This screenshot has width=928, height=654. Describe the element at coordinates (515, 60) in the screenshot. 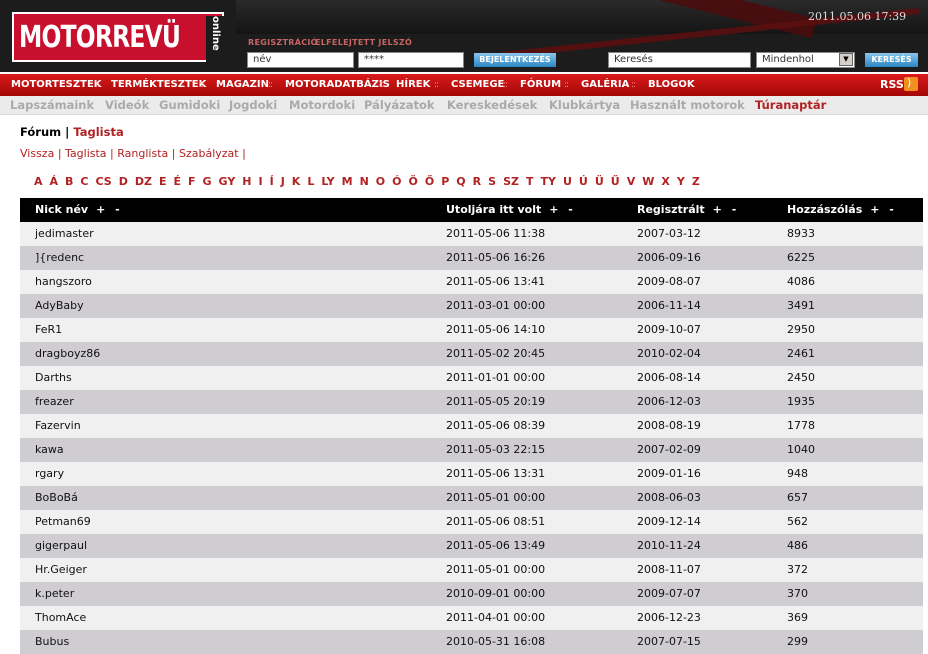

I see `login-button: BEJELENTKEZÉS` at that location.